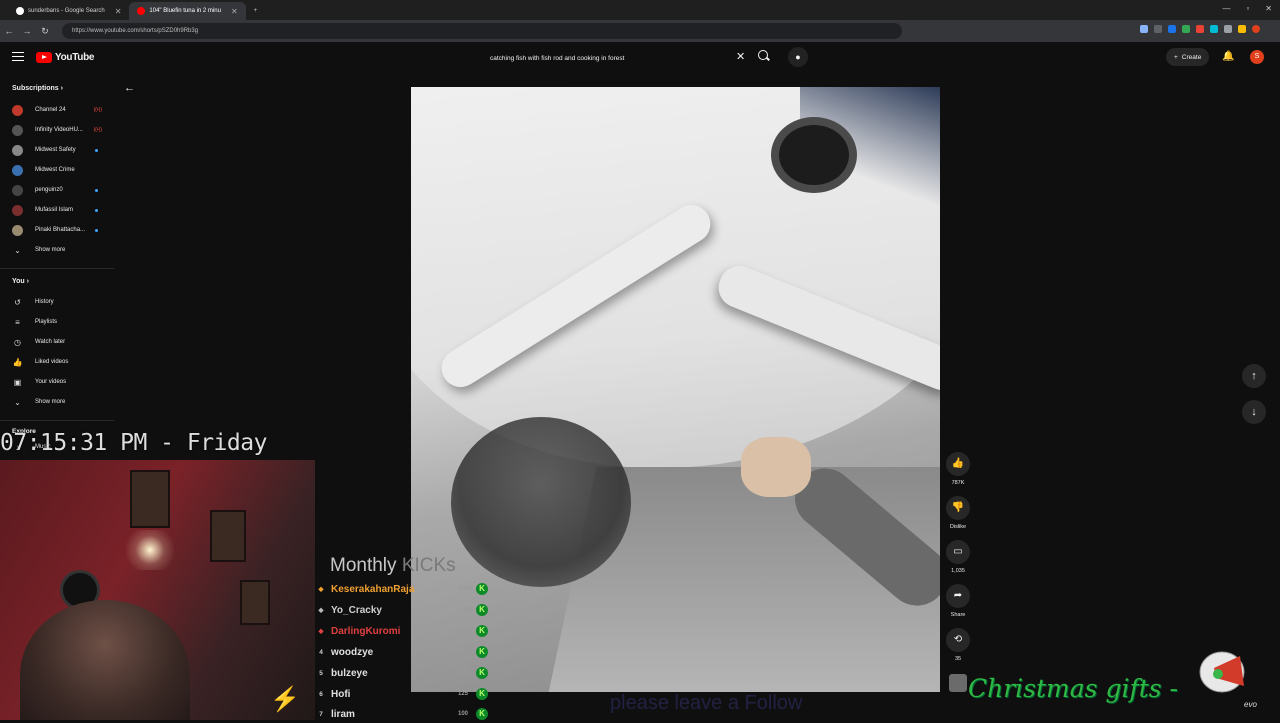 The height and width of the screenshot is (723, 1280). Describe the element at coordinates (1073, 688) in the screenshot. I see `christmas-gifts-ticker: Christmas gifts -` at that location.